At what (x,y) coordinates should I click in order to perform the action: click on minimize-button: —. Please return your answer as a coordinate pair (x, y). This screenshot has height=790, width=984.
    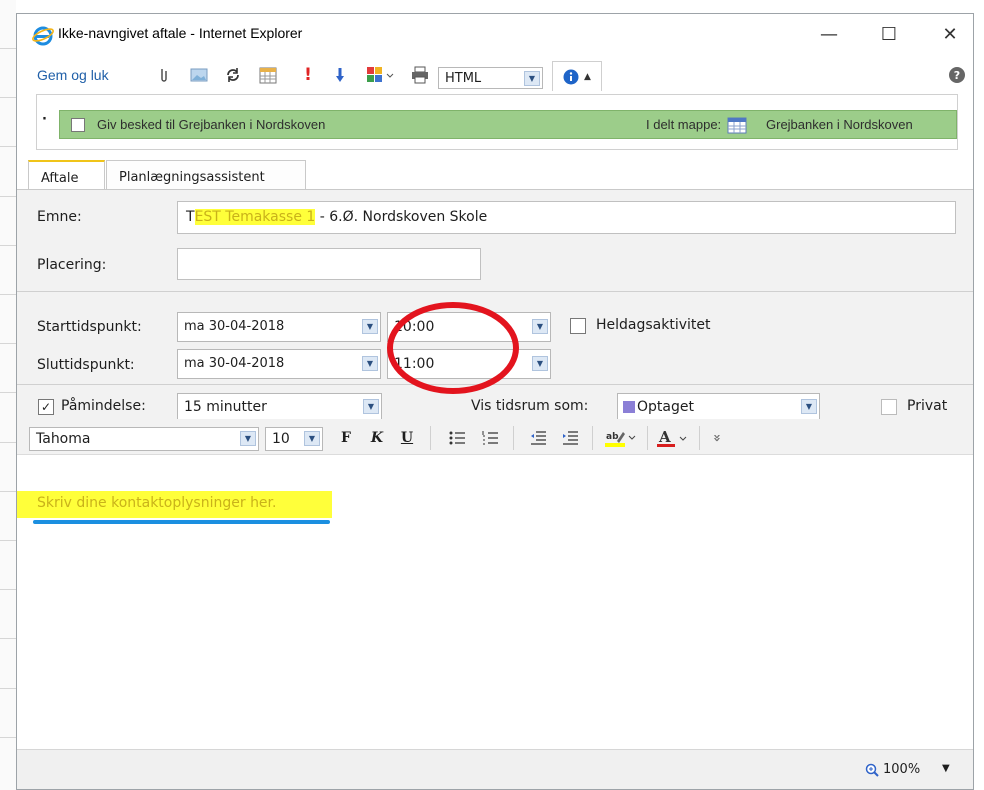
    Looking at the image, I should click on (829, 34).